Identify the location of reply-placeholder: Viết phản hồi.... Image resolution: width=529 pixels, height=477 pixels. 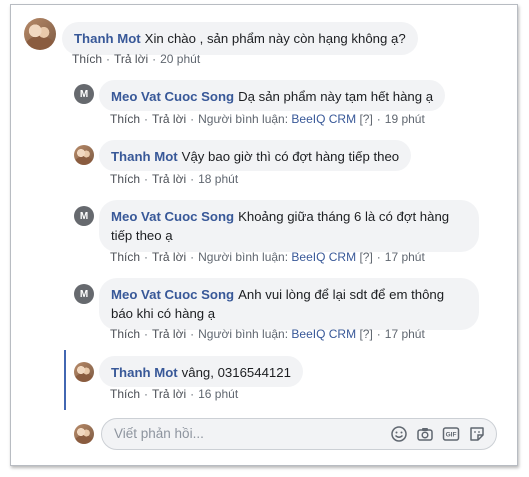
(159, 433).